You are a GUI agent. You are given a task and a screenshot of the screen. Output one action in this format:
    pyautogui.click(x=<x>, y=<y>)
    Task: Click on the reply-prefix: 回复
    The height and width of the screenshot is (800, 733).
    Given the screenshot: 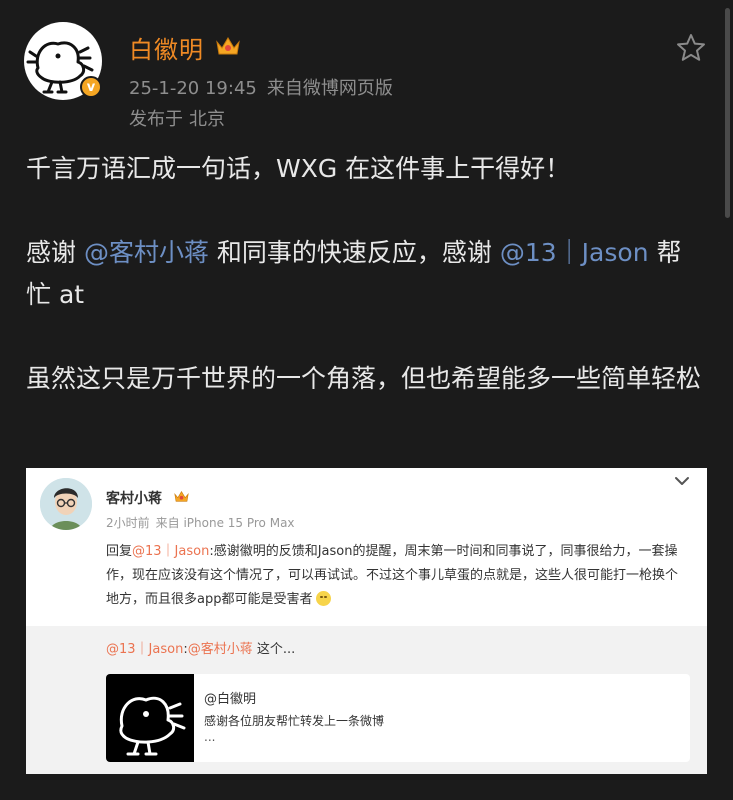 What is the action you would take?
    pyautogui.click(x=119, y=551)
    